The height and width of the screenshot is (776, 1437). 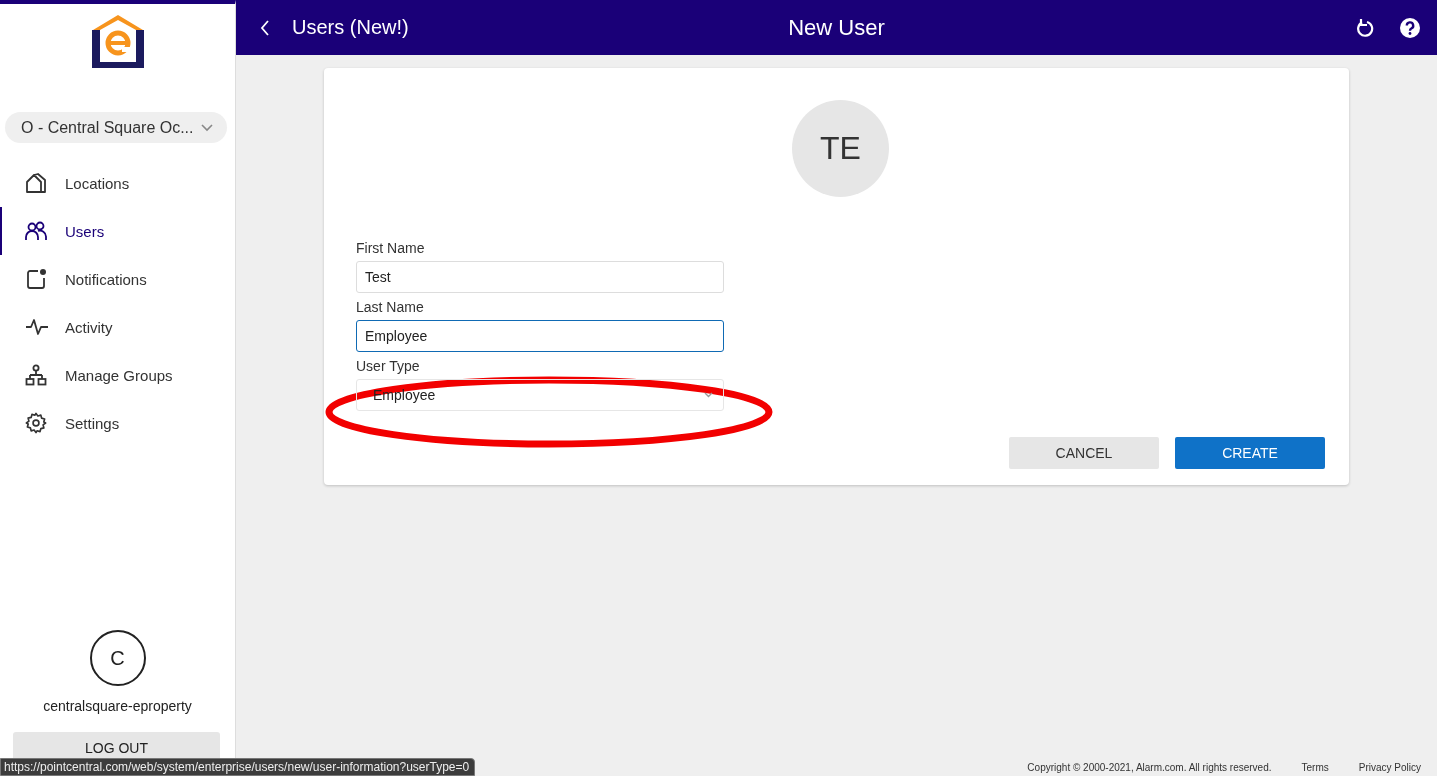 What do you see at coordinates (117, 658) in the screenshot?
I see `account-avatar: C` at bounding box center [117, 658].